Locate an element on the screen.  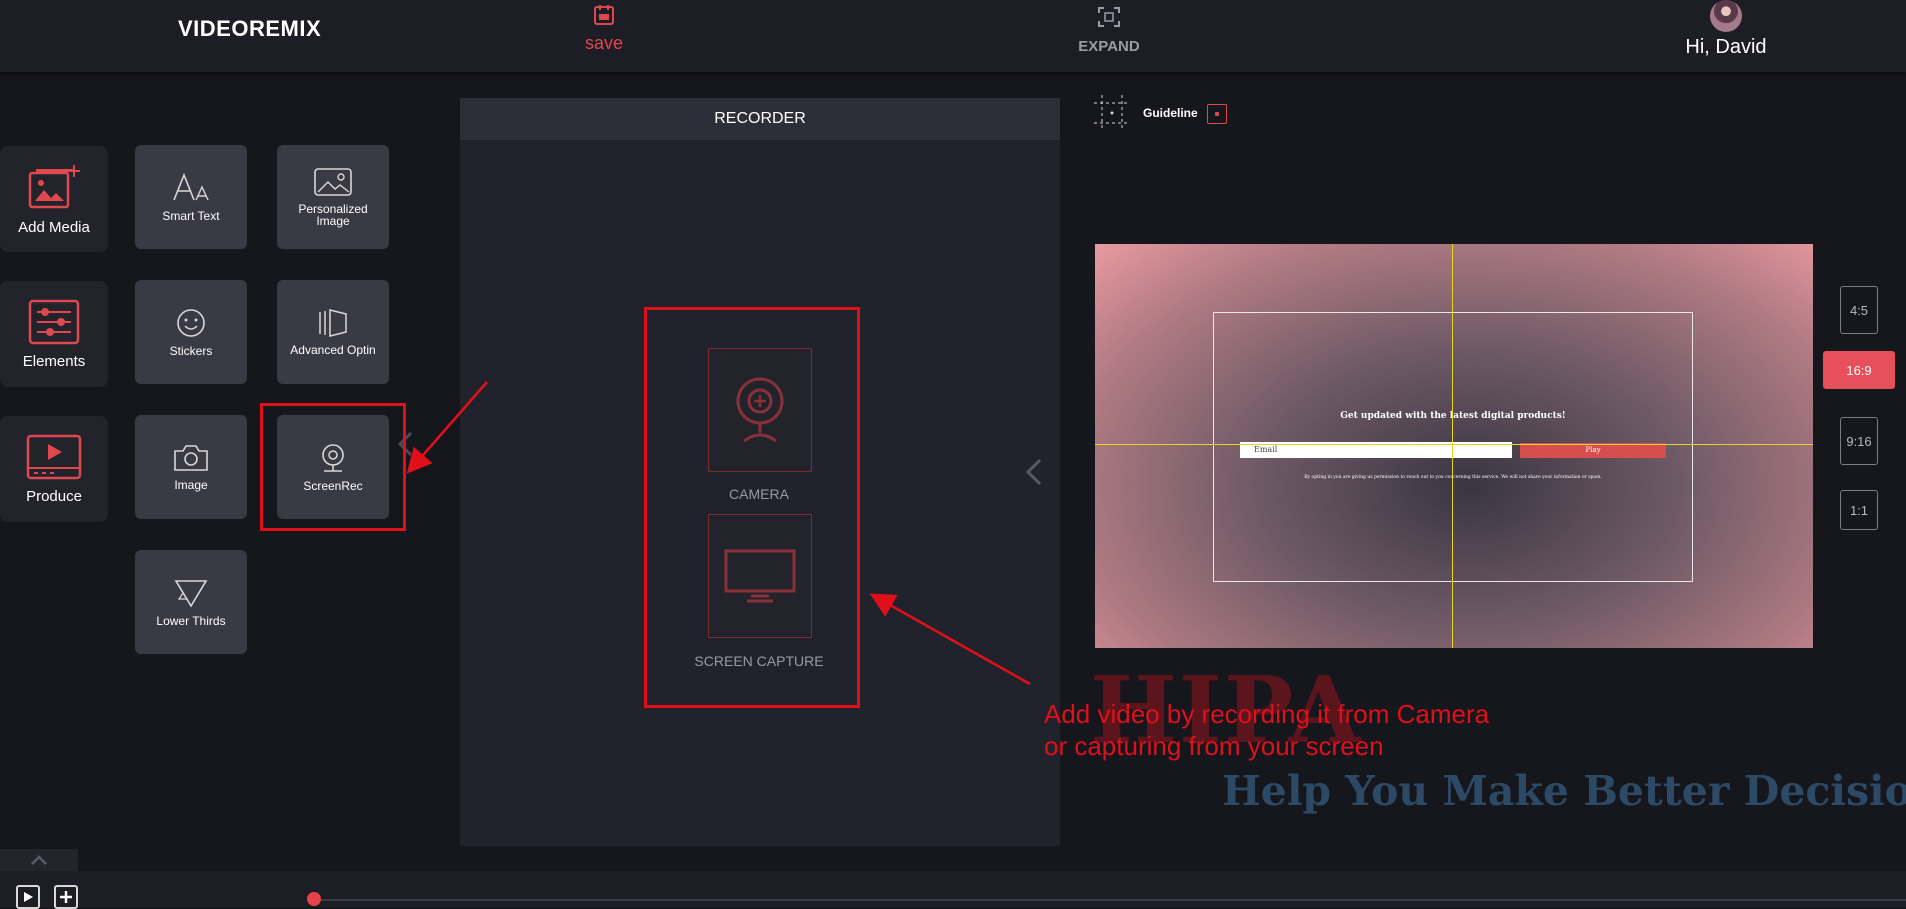
arrow-to-recorder is located at coordinates (950, 639).